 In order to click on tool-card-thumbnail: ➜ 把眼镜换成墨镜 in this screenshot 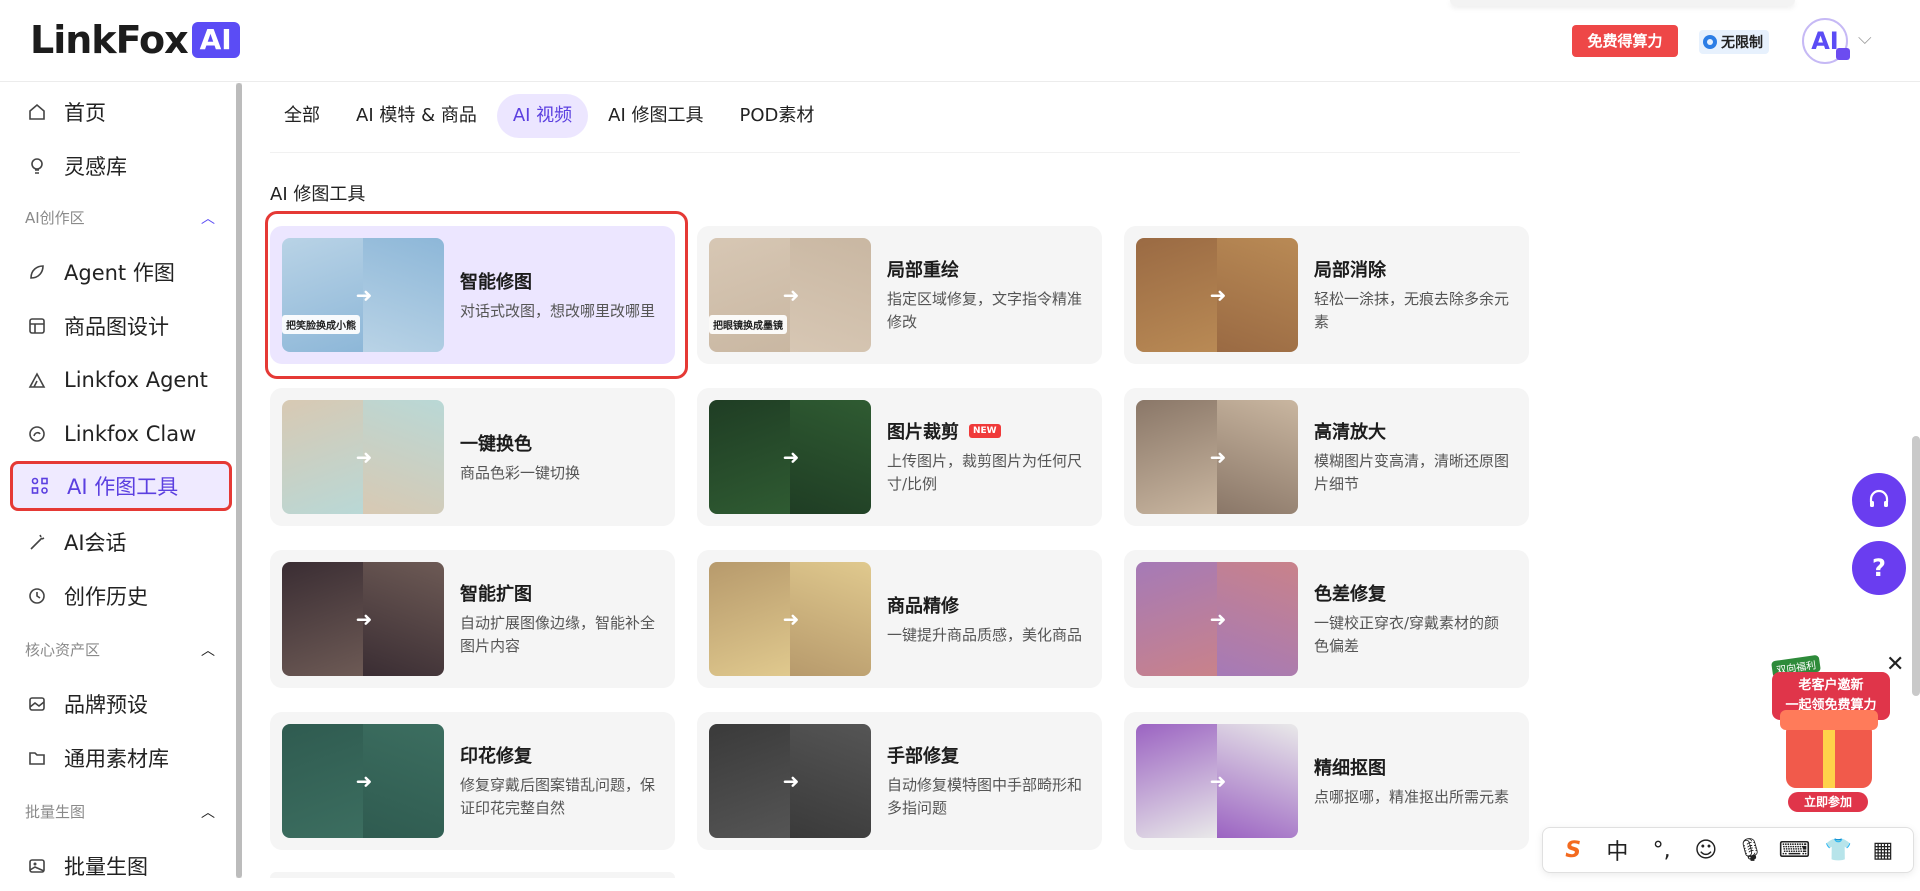, I will do `click(790, 295)`.